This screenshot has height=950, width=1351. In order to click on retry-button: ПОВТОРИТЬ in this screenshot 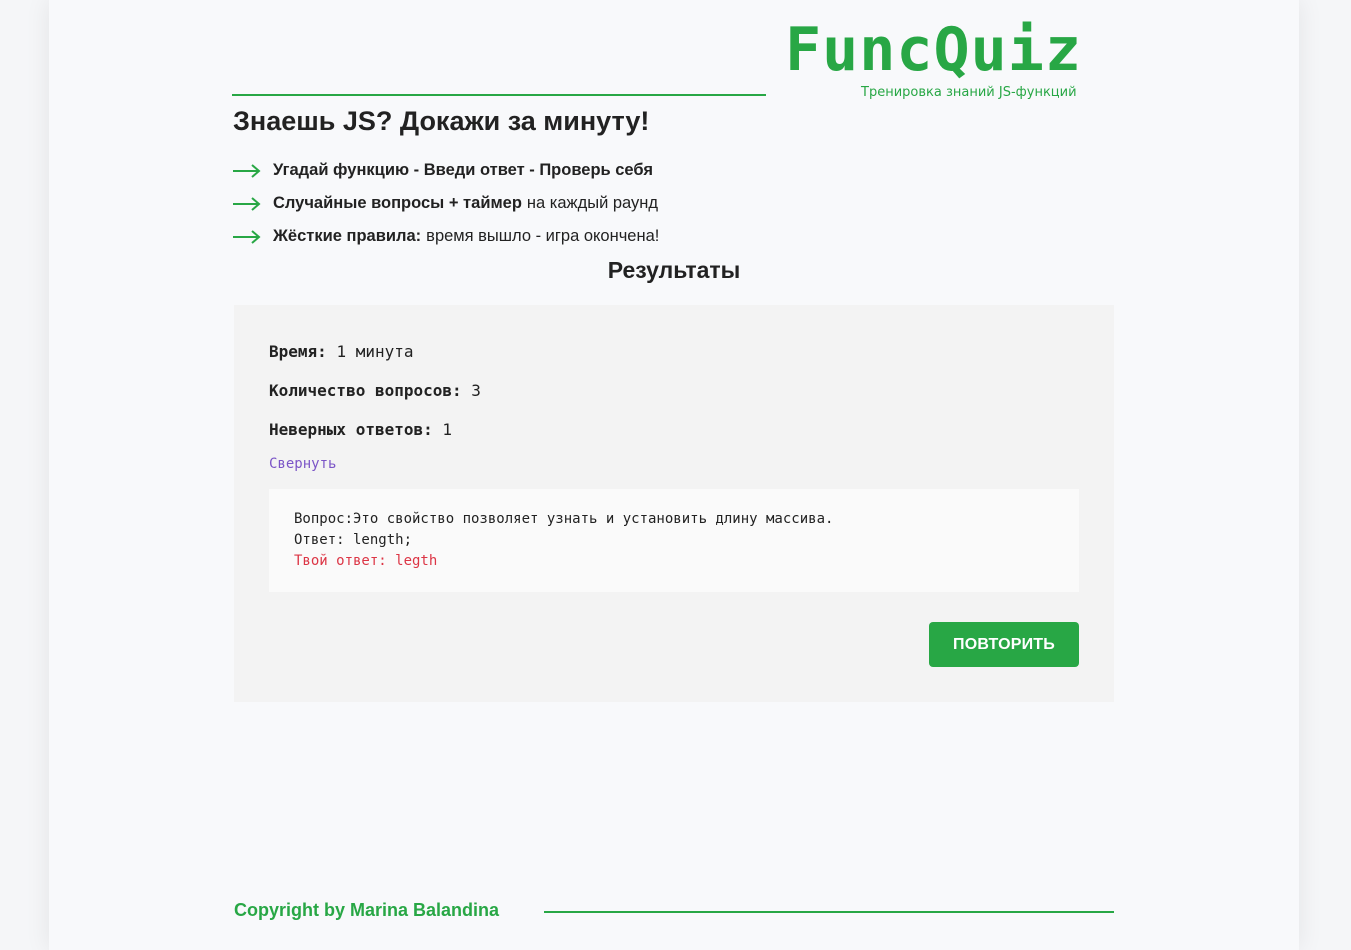, I will do `click(1004, 644)`.